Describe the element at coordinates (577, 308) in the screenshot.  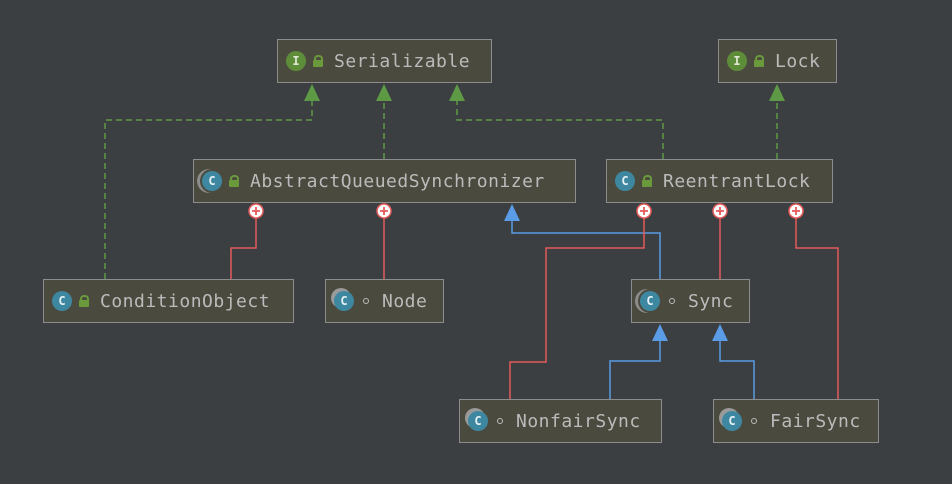
I see `inner-edge-nonfair-sync-to-reentrant-lock` at that location.